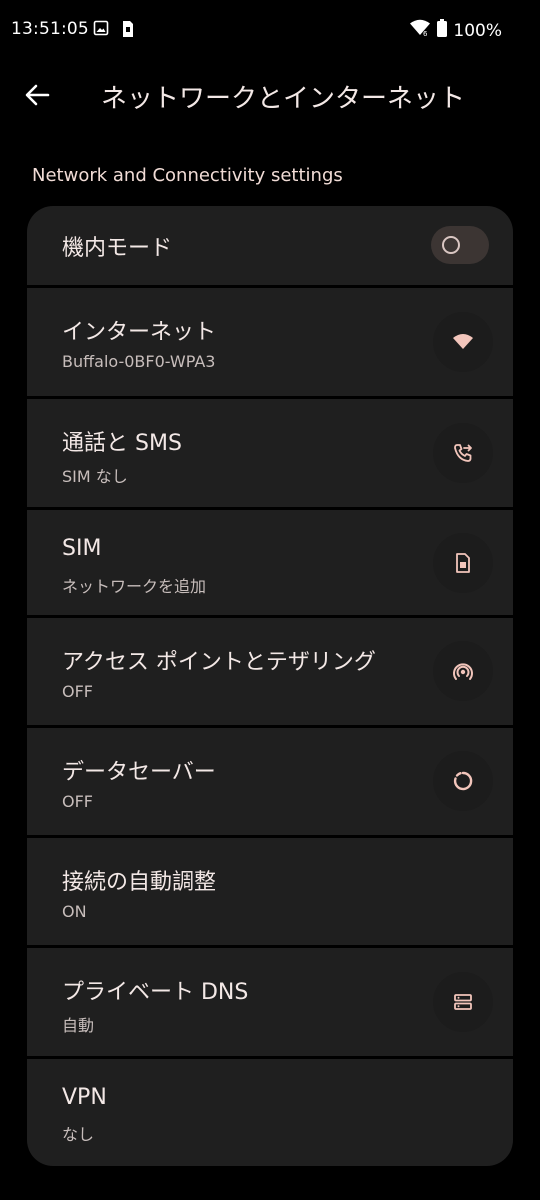  I want to click on hotspot-item: アクセス ポイントとテザリング OFF, so click(270, 671).